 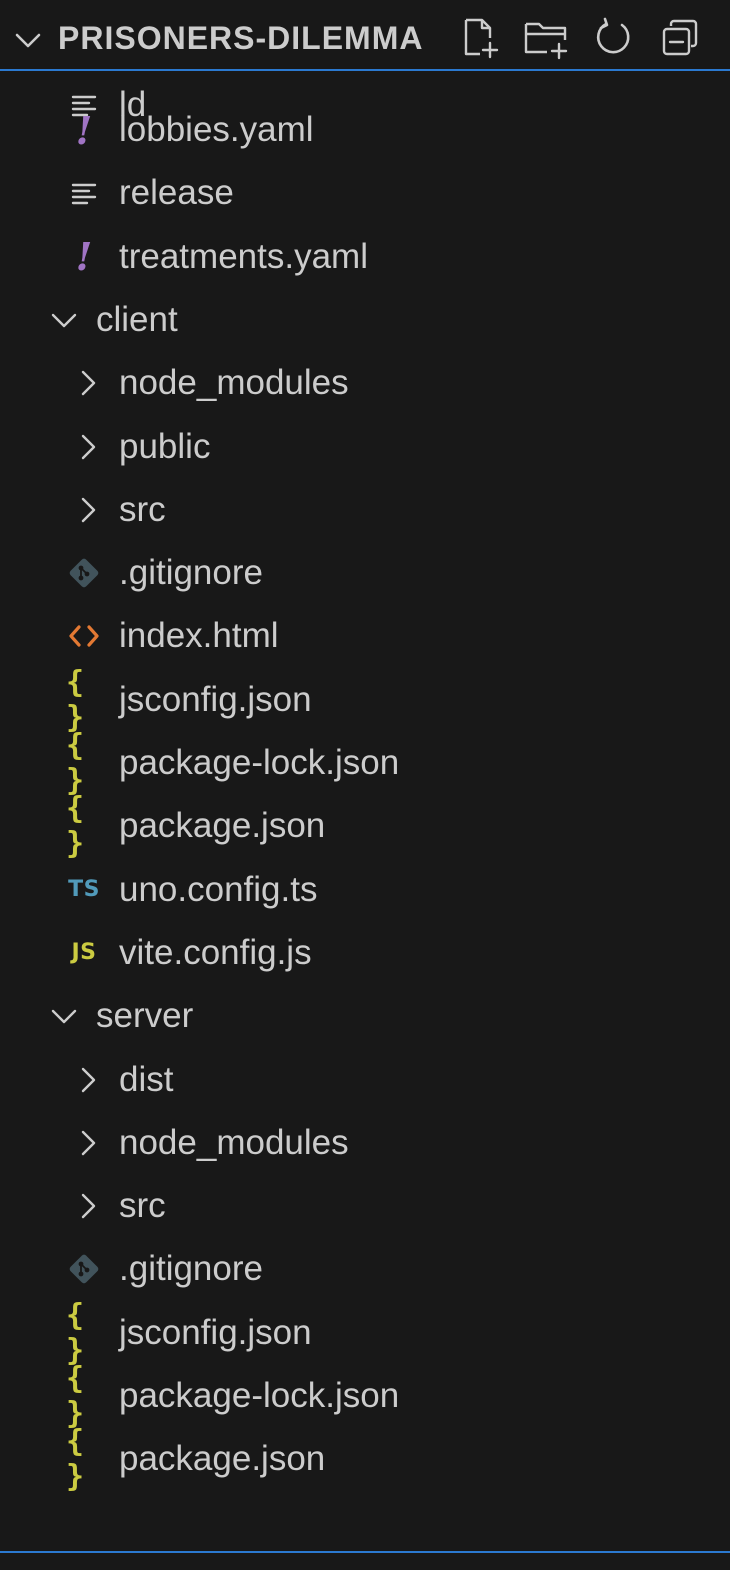 I want to click on file-label: index.html, so click(x=199, y=636).